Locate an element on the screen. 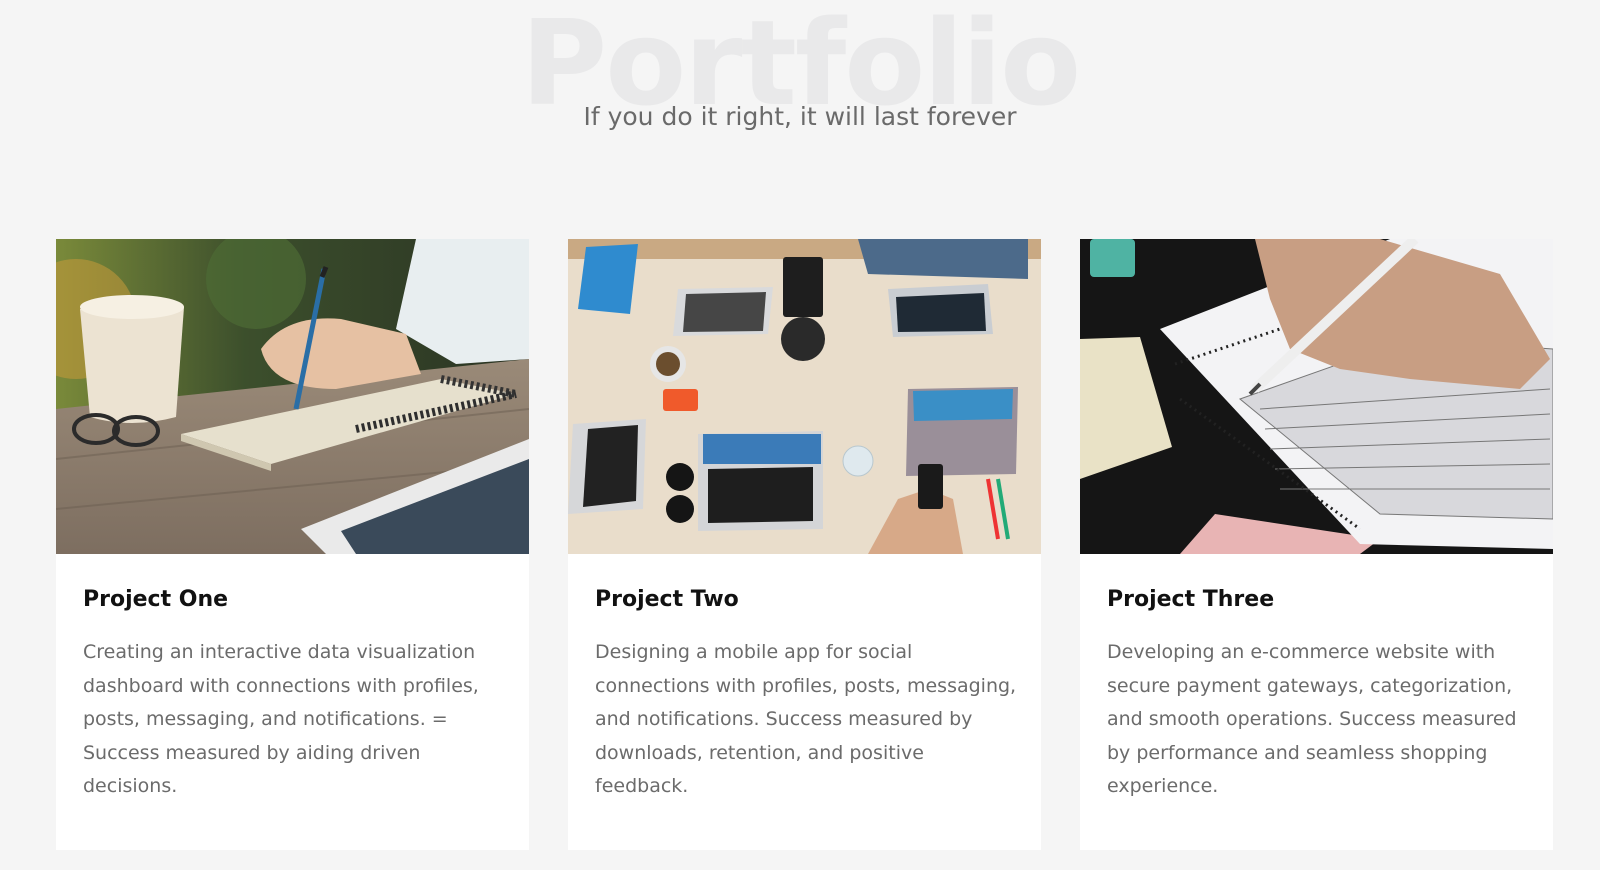  project-three-image is located at coordinates (1316, 396).